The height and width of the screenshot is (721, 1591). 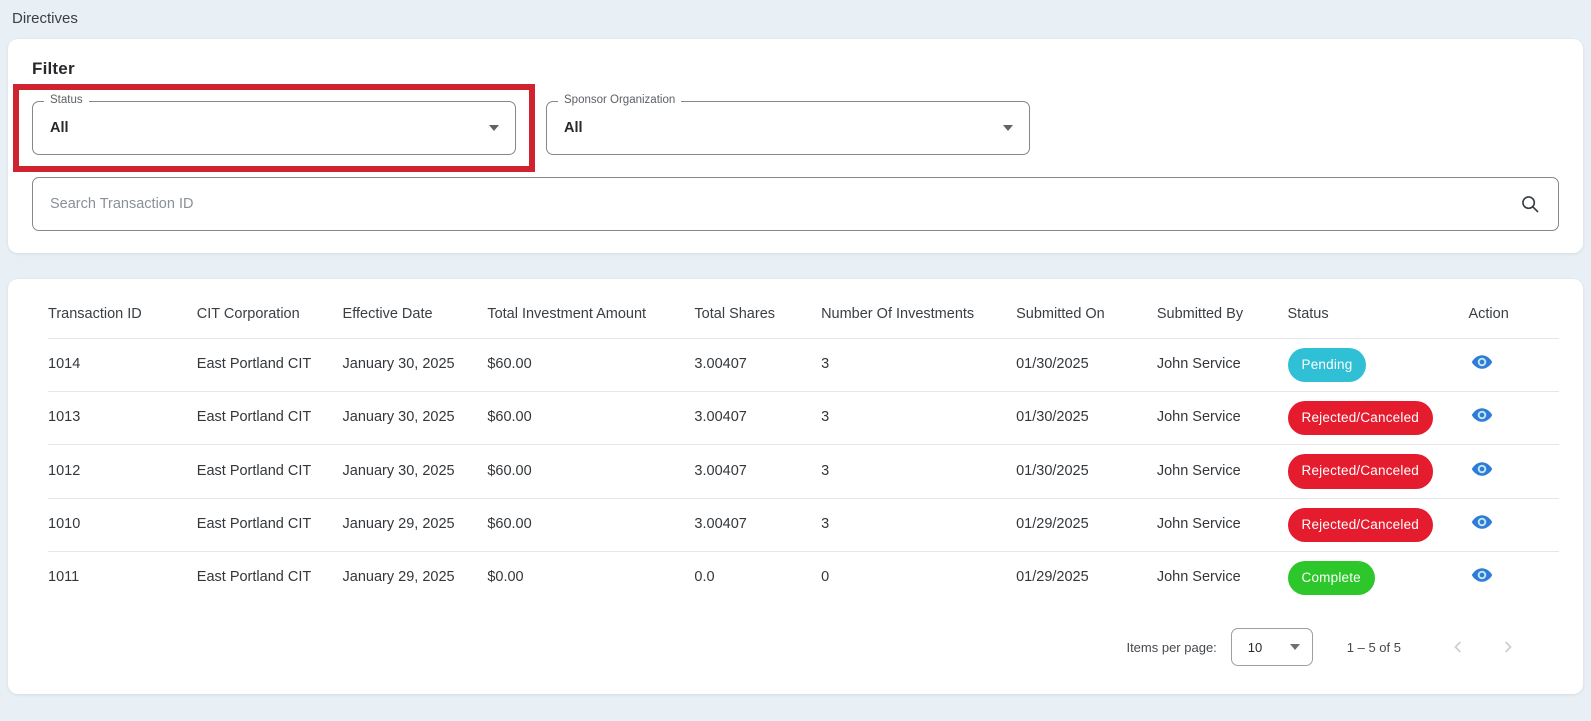 I want to click on search-icon, so click(x=1530, y=204).